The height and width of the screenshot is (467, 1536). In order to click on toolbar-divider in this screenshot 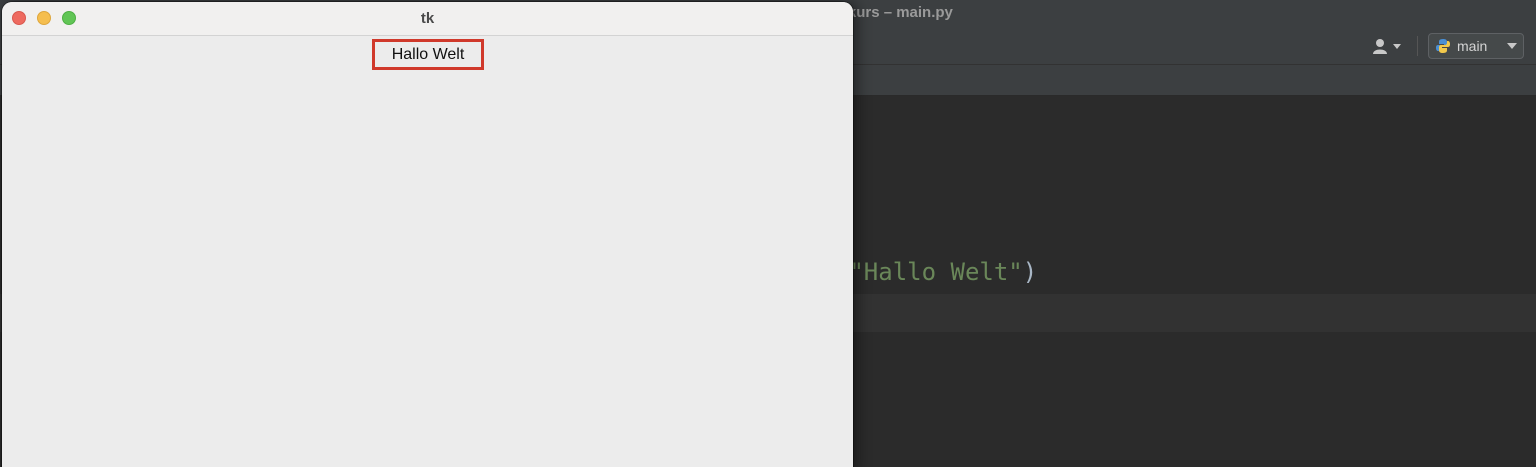, I will do `click(1417, 46)`.